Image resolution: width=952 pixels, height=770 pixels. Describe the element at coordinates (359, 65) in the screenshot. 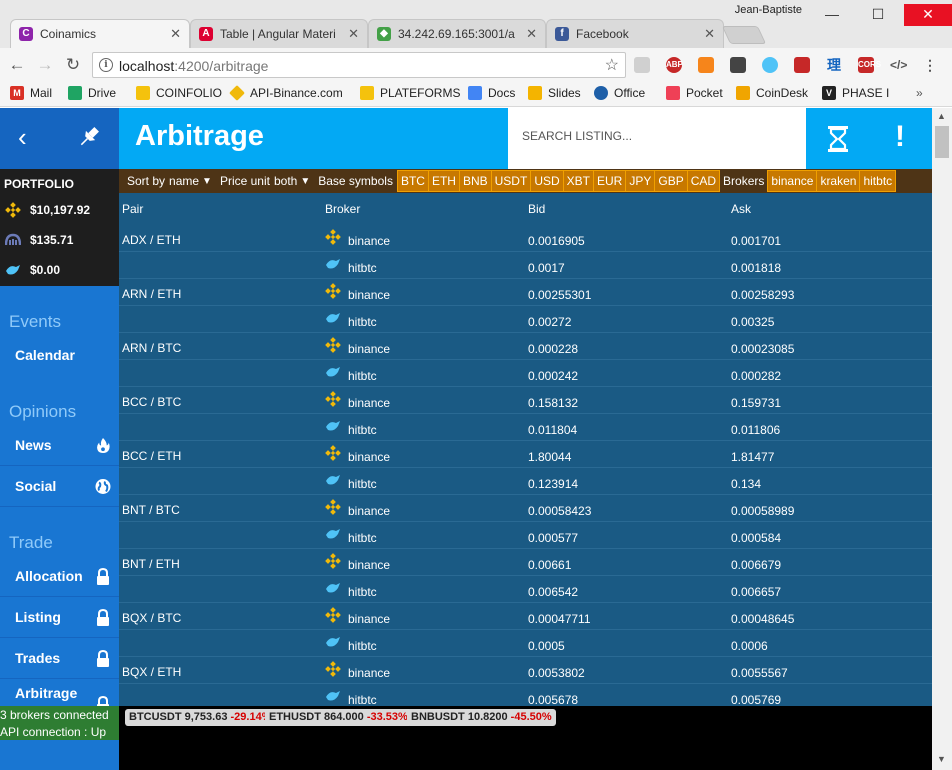

I see `address-bar: i localhost:4200/arbitrage ☆` at that location.